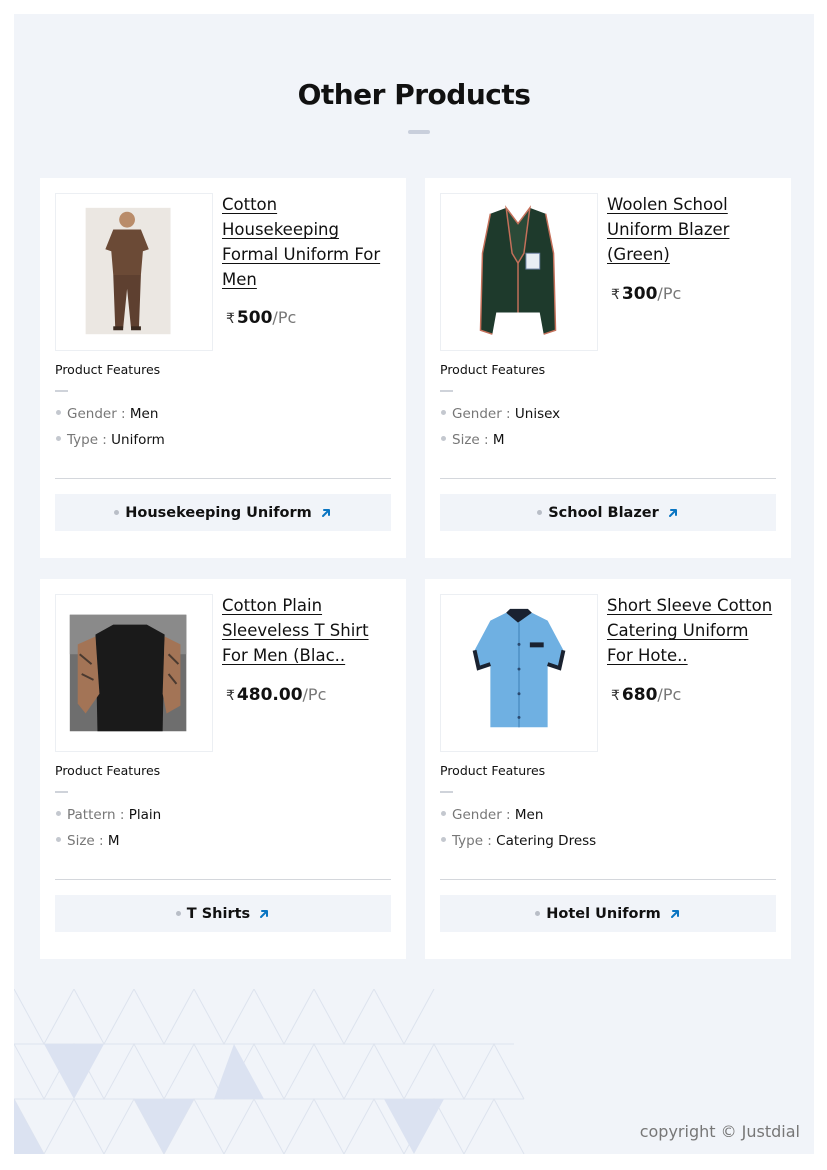  Describe the element at coordinates (269, 1071) in the screenshot. I see `decorative-triangle-pattern` at that location.